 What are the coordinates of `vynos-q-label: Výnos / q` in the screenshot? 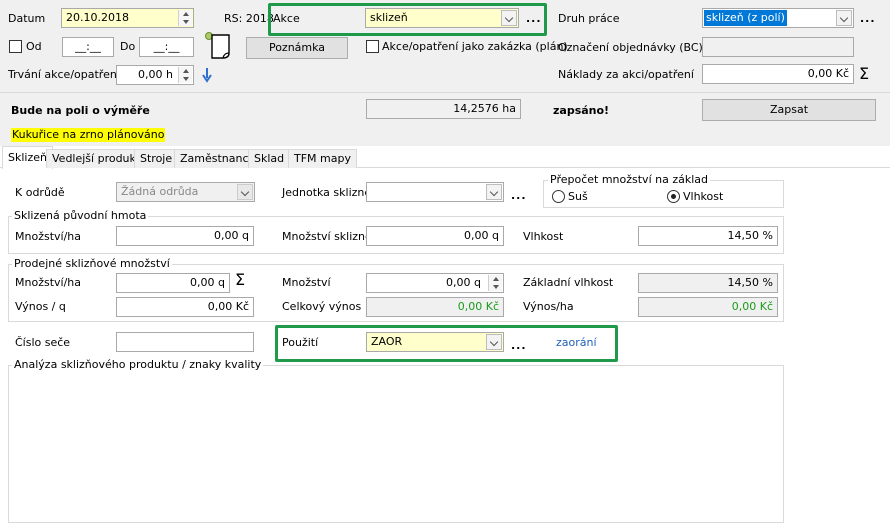 It's located at (40, 306).